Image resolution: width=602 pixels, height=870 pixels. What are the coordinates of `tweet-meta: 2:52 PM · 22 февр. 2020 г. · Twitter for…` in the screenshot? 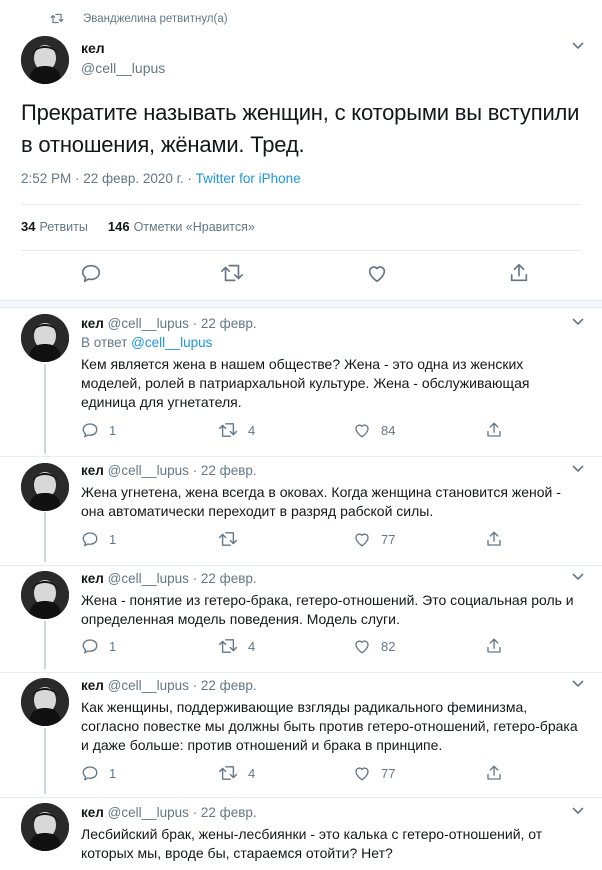 It's located at (161, 178).